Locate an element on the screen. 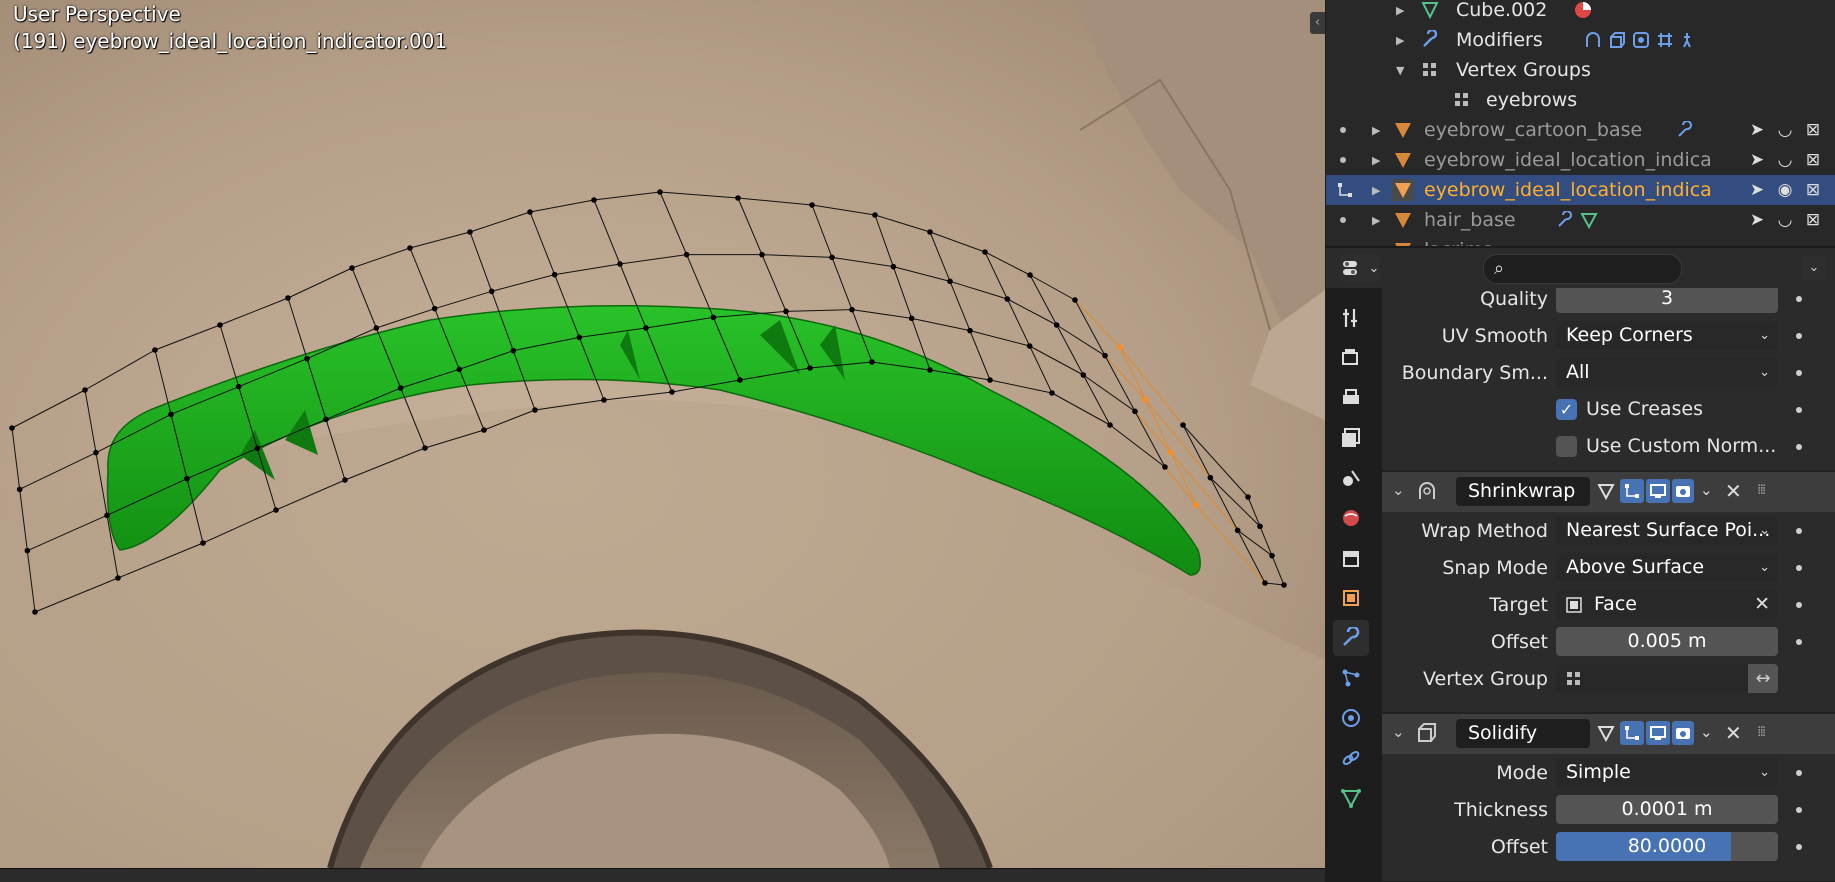 The width and height of the screenshot is (1835, 882). tab-constraints is located at coordinates (1351, 758).